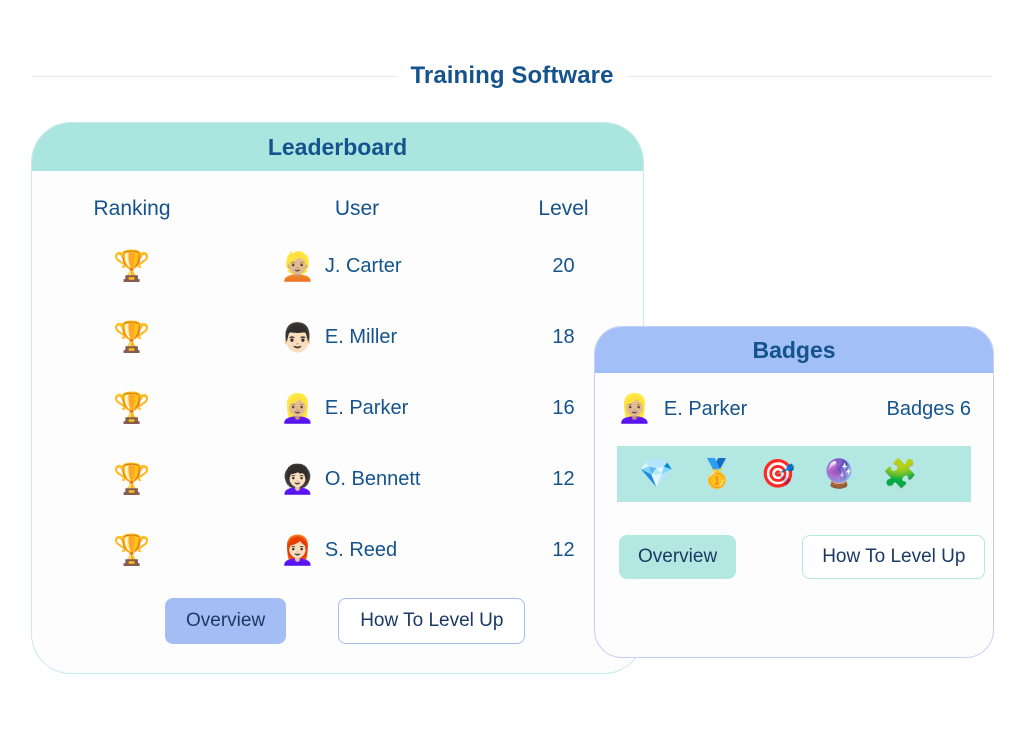 This screenshot has width=1024, height=739. What do you see at coordinates (778, 474) in the screenshot?
I see `dart-target-icon: 🎯` at bounding box center [778, 474].